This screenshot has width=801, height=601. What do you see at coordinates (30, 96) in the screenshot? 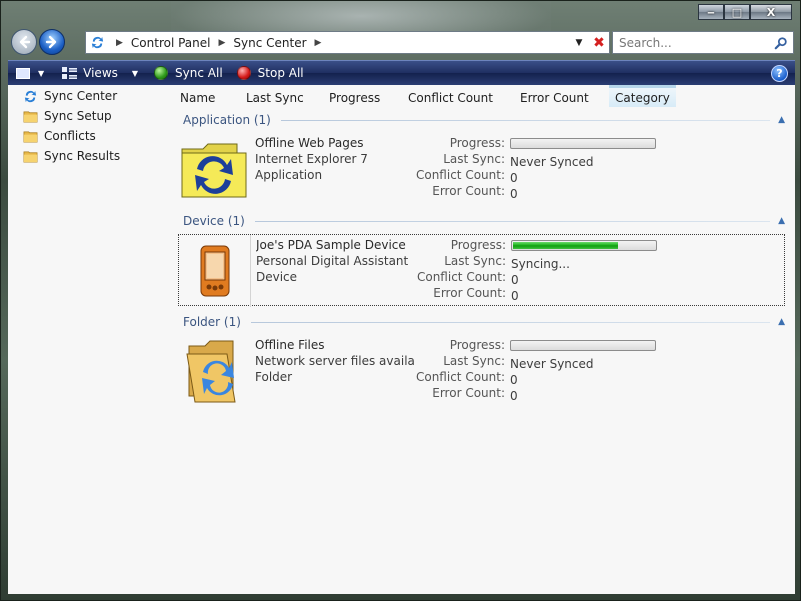
I see `sync-icon` at bounding box center [30, 96].